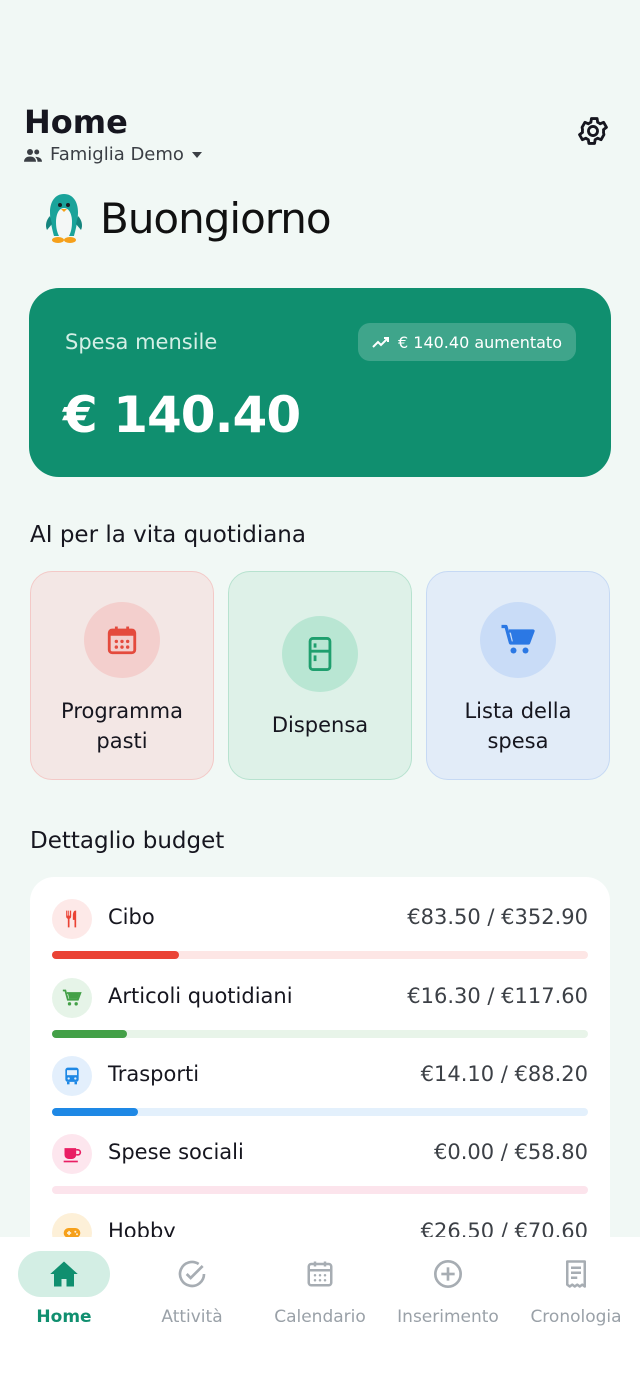 The width and height of the screenshot is (640, 1391). I want to click on greeting: Buongiorno, so click(188, 218).